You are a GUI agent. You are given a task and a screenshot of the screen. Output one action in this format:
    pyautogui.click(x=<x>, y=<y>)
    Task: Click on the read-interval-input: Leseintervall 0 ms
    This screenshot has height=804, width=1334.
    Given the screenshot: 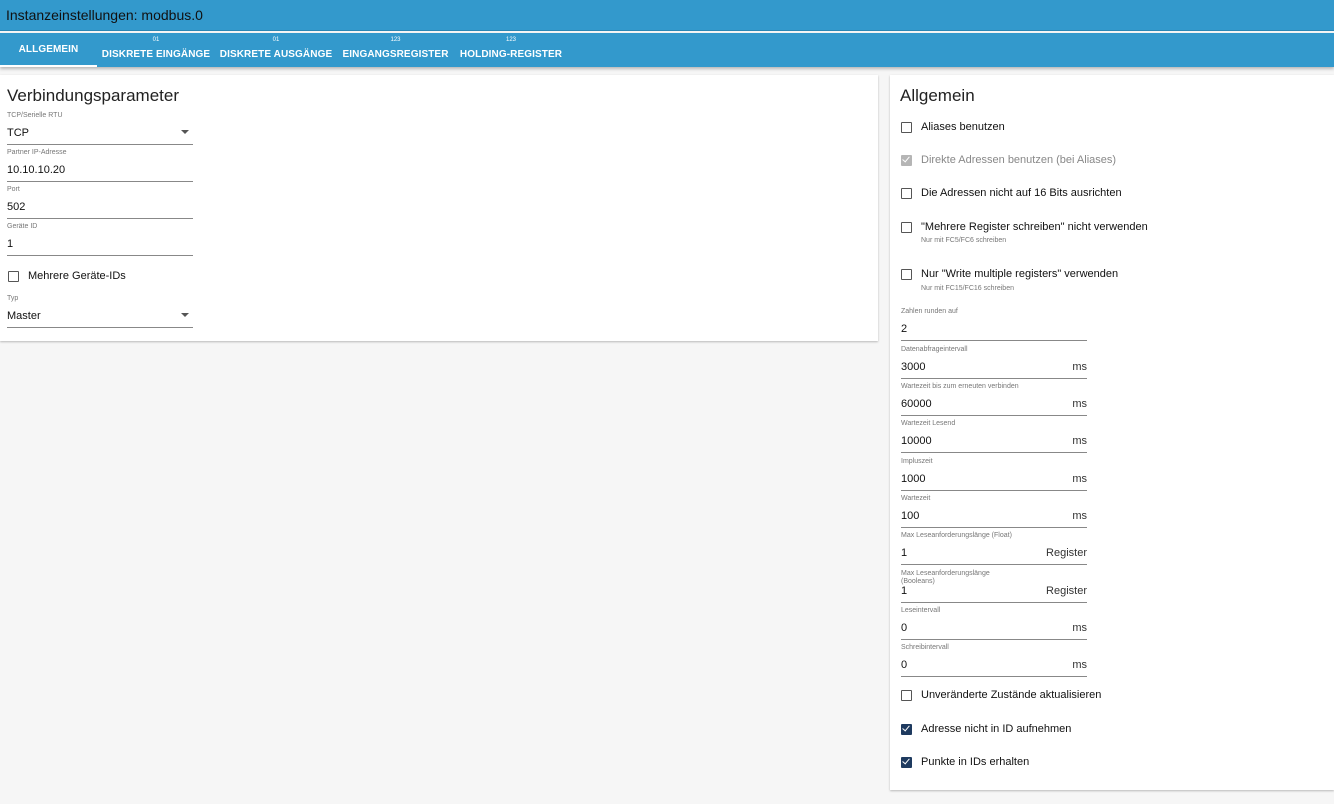 What is the action you would take?
    pyautogui.click(x=994, y=623)
    